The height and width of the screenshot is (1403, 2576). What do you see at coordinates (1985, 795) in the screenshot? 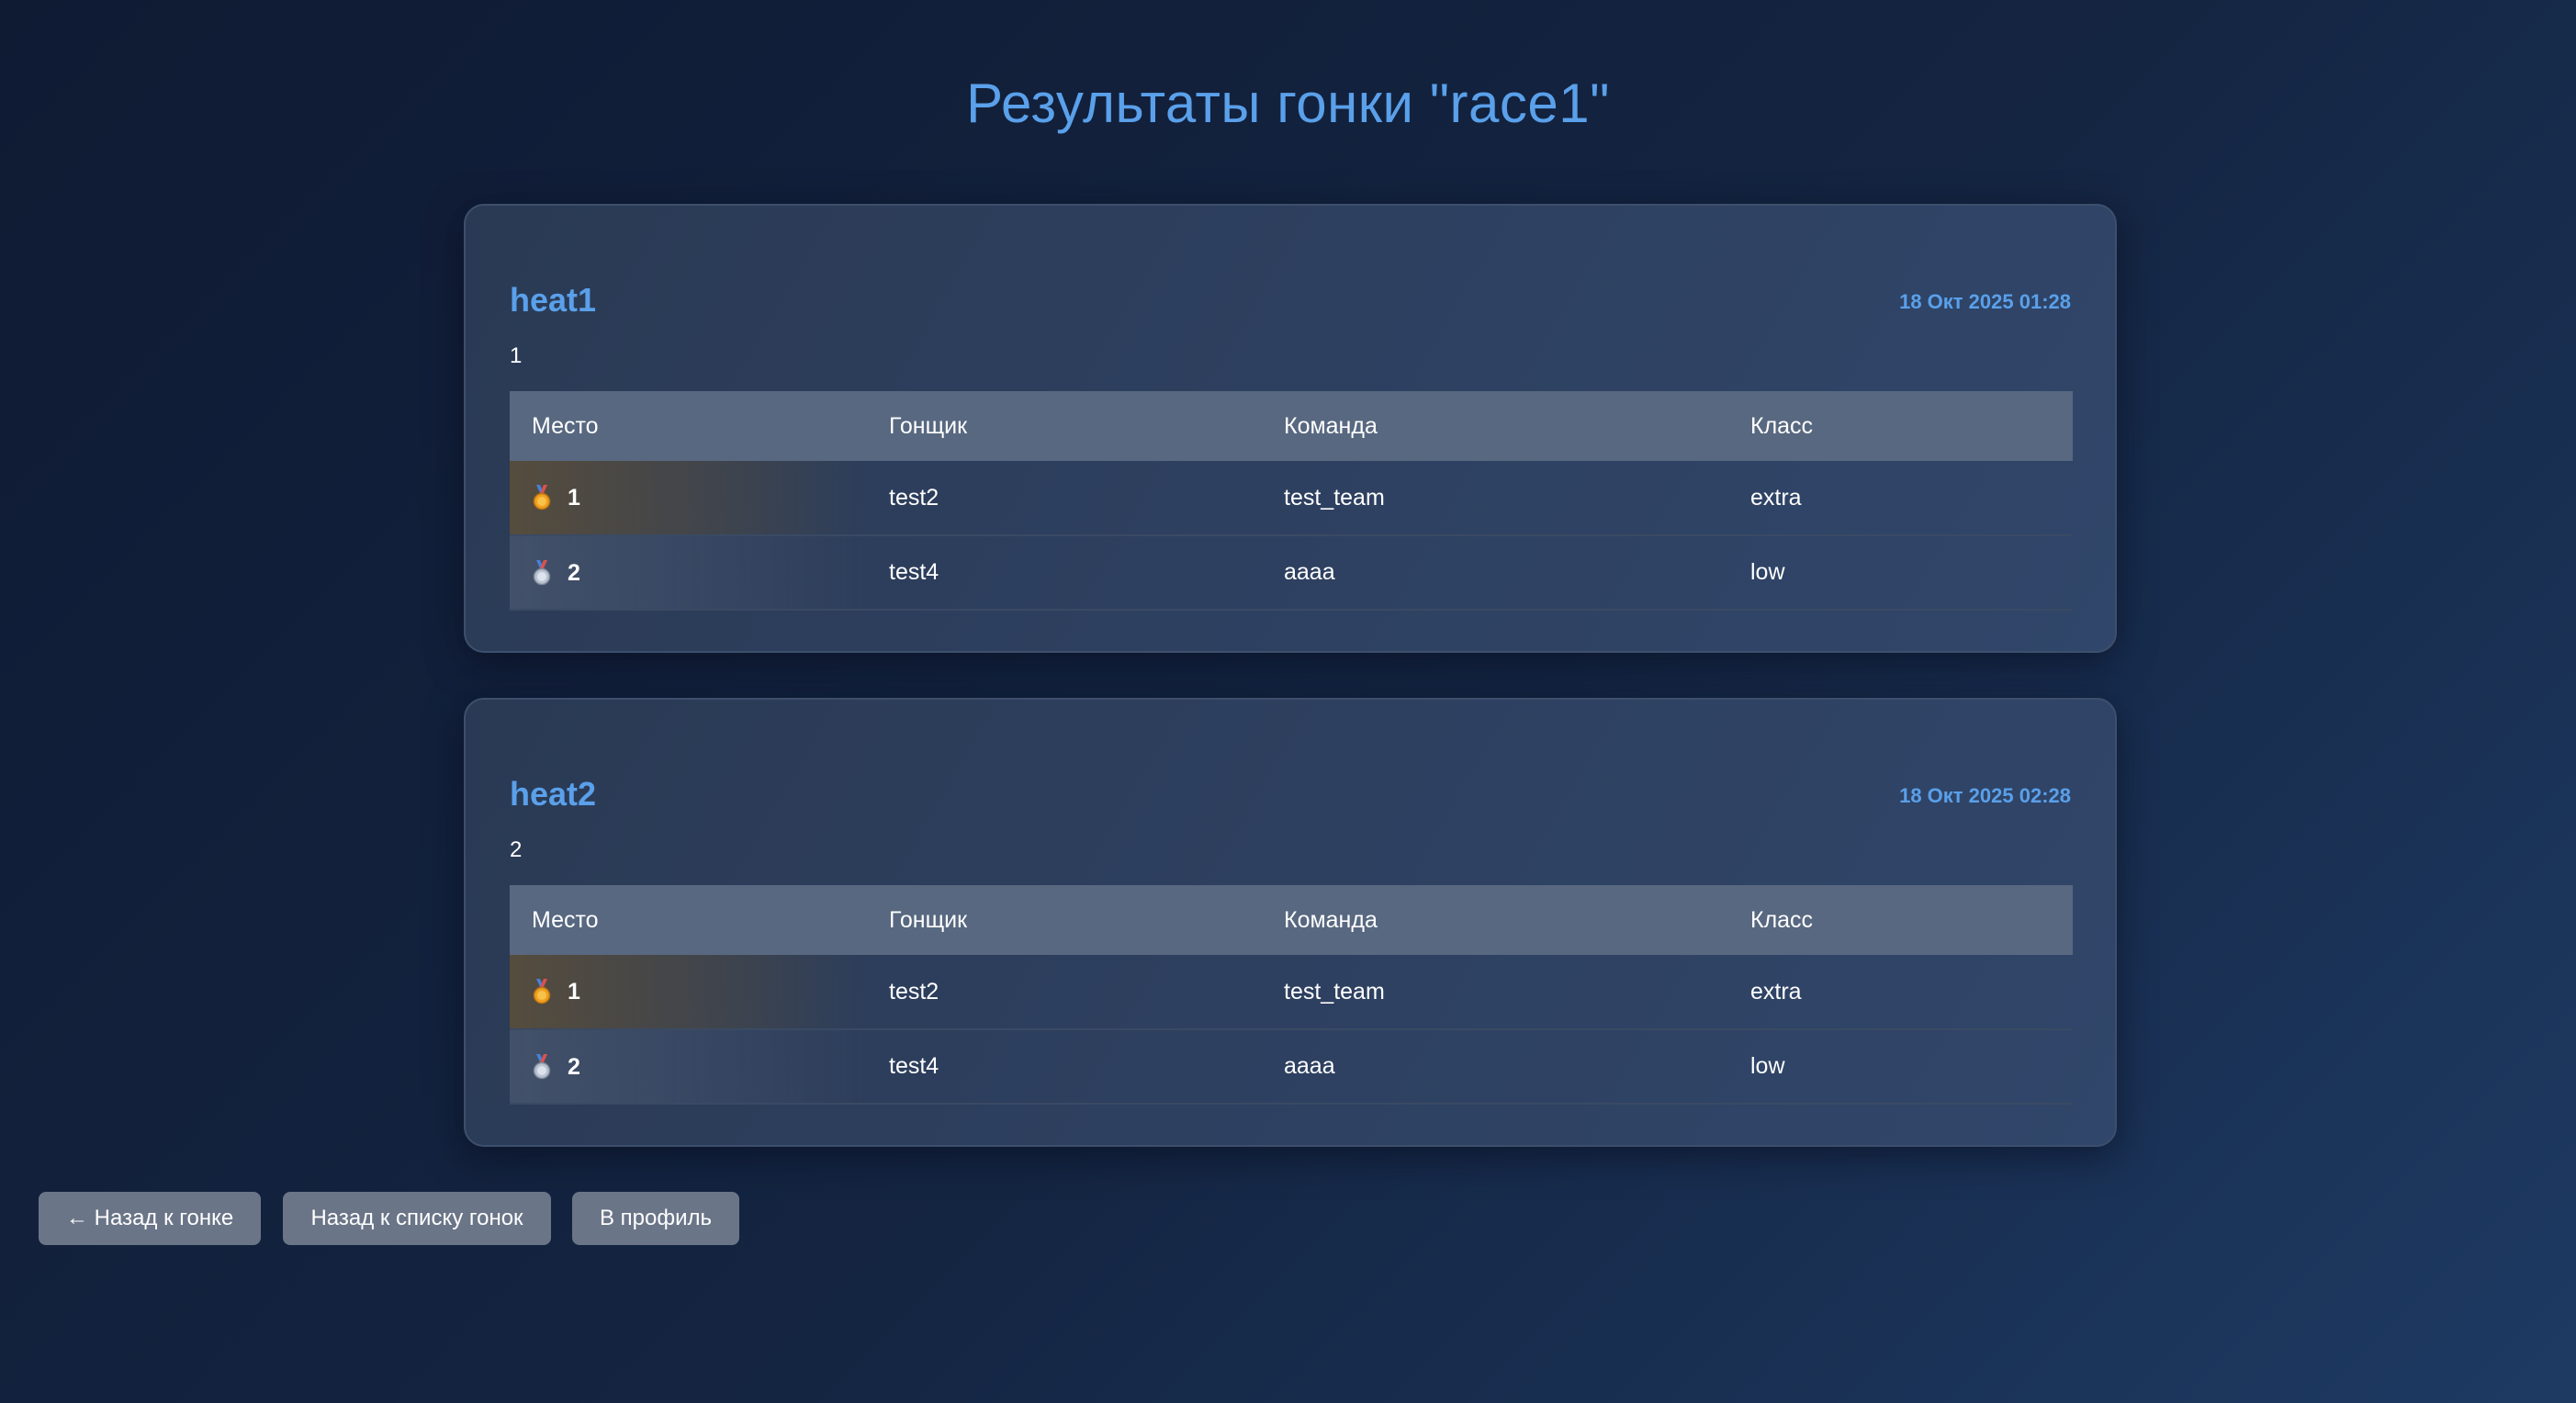
I see `heat-date: 18 Окт 2025 02:28` at bounding box center [1985, 795].